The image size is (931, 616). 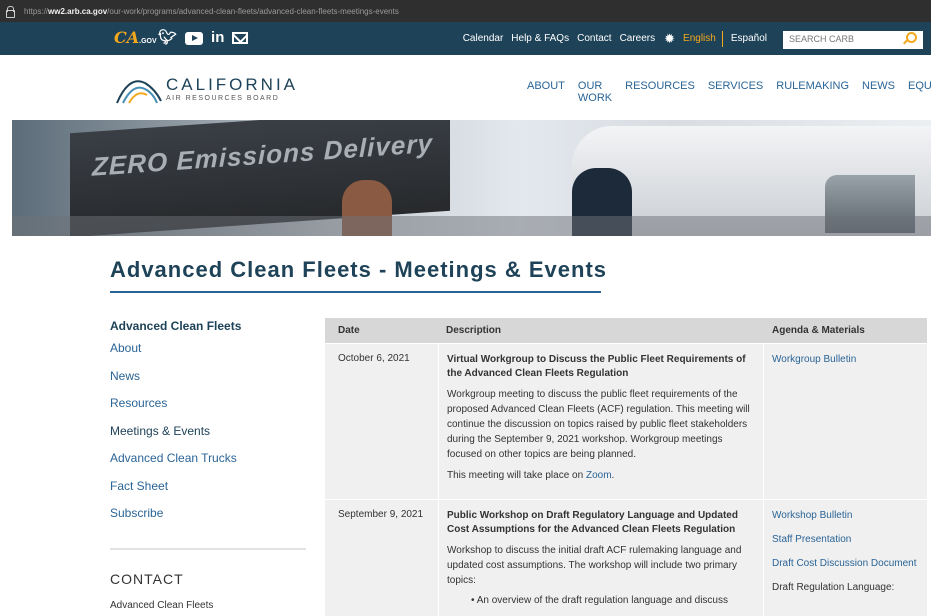 I want to click on sidebar-item-resources: Resources, so click(x=210, y=410).